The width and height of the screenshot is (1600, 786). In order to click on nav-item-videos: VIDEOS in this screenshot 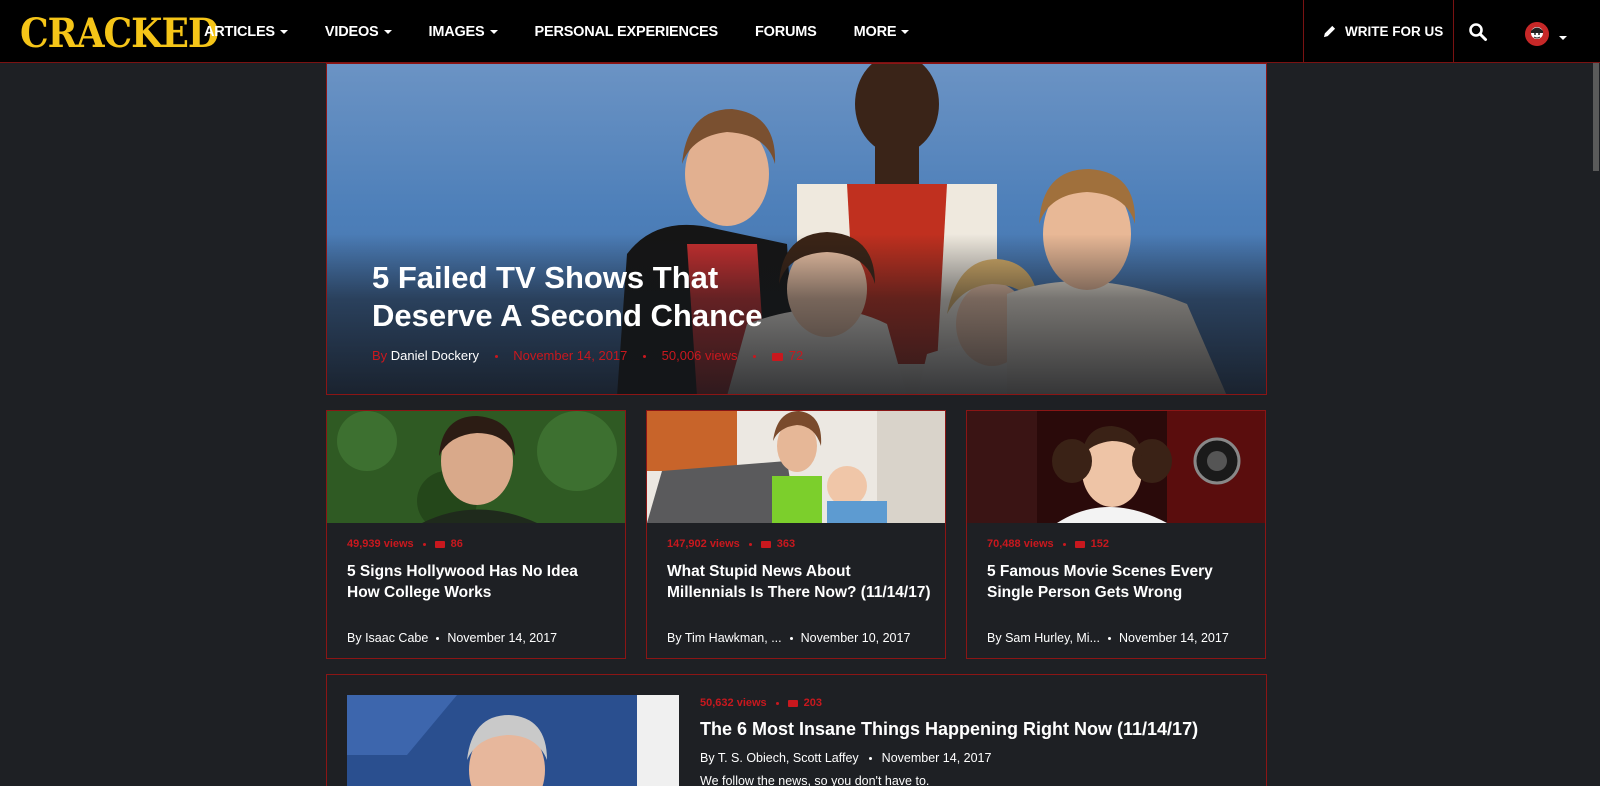, I will do `click(358, 32)`.